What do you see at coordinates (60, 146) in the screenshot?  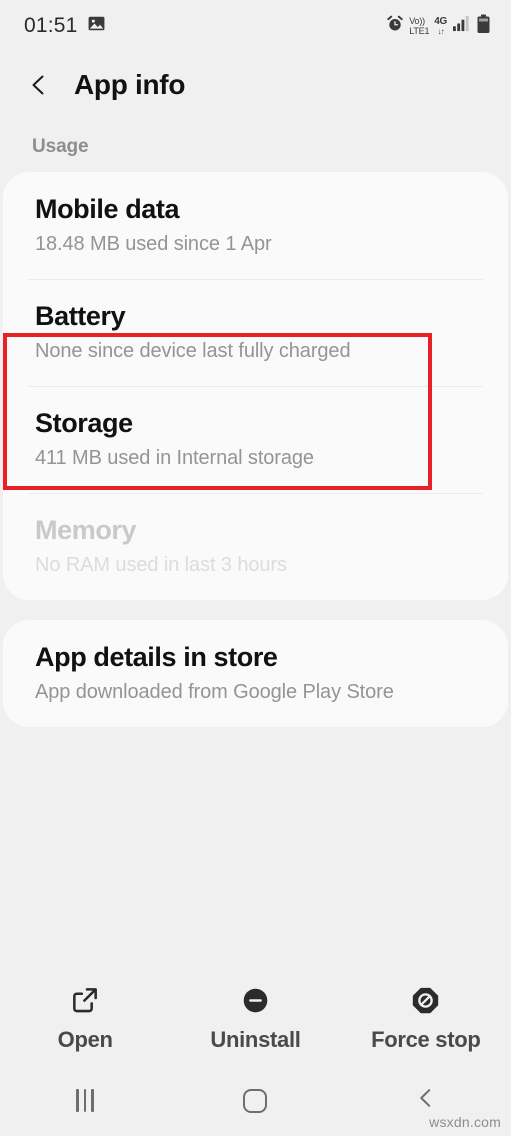 I see `section-label-usage: Usage` at bounding box center [60, 146].